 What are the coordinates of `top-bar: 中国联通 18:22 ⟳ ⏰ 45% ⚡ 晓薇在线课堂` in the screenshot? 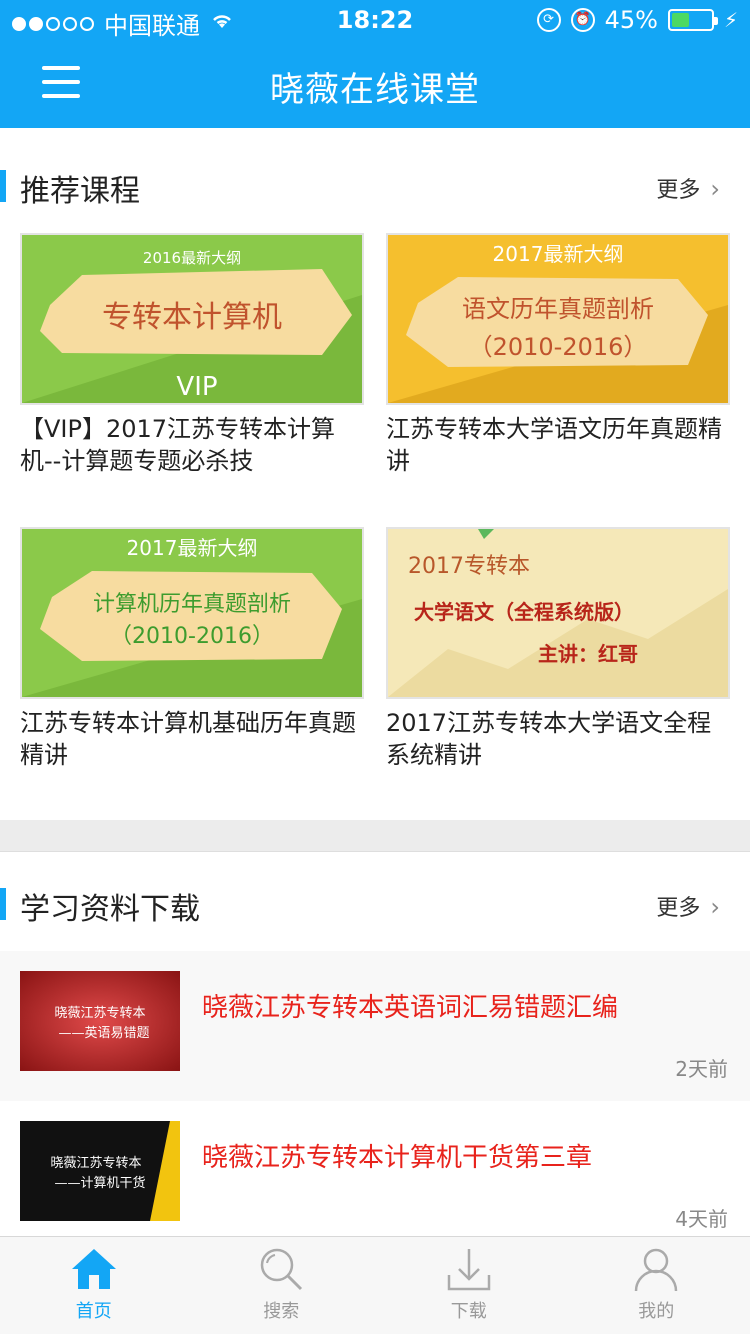 It's located at (375, 64).